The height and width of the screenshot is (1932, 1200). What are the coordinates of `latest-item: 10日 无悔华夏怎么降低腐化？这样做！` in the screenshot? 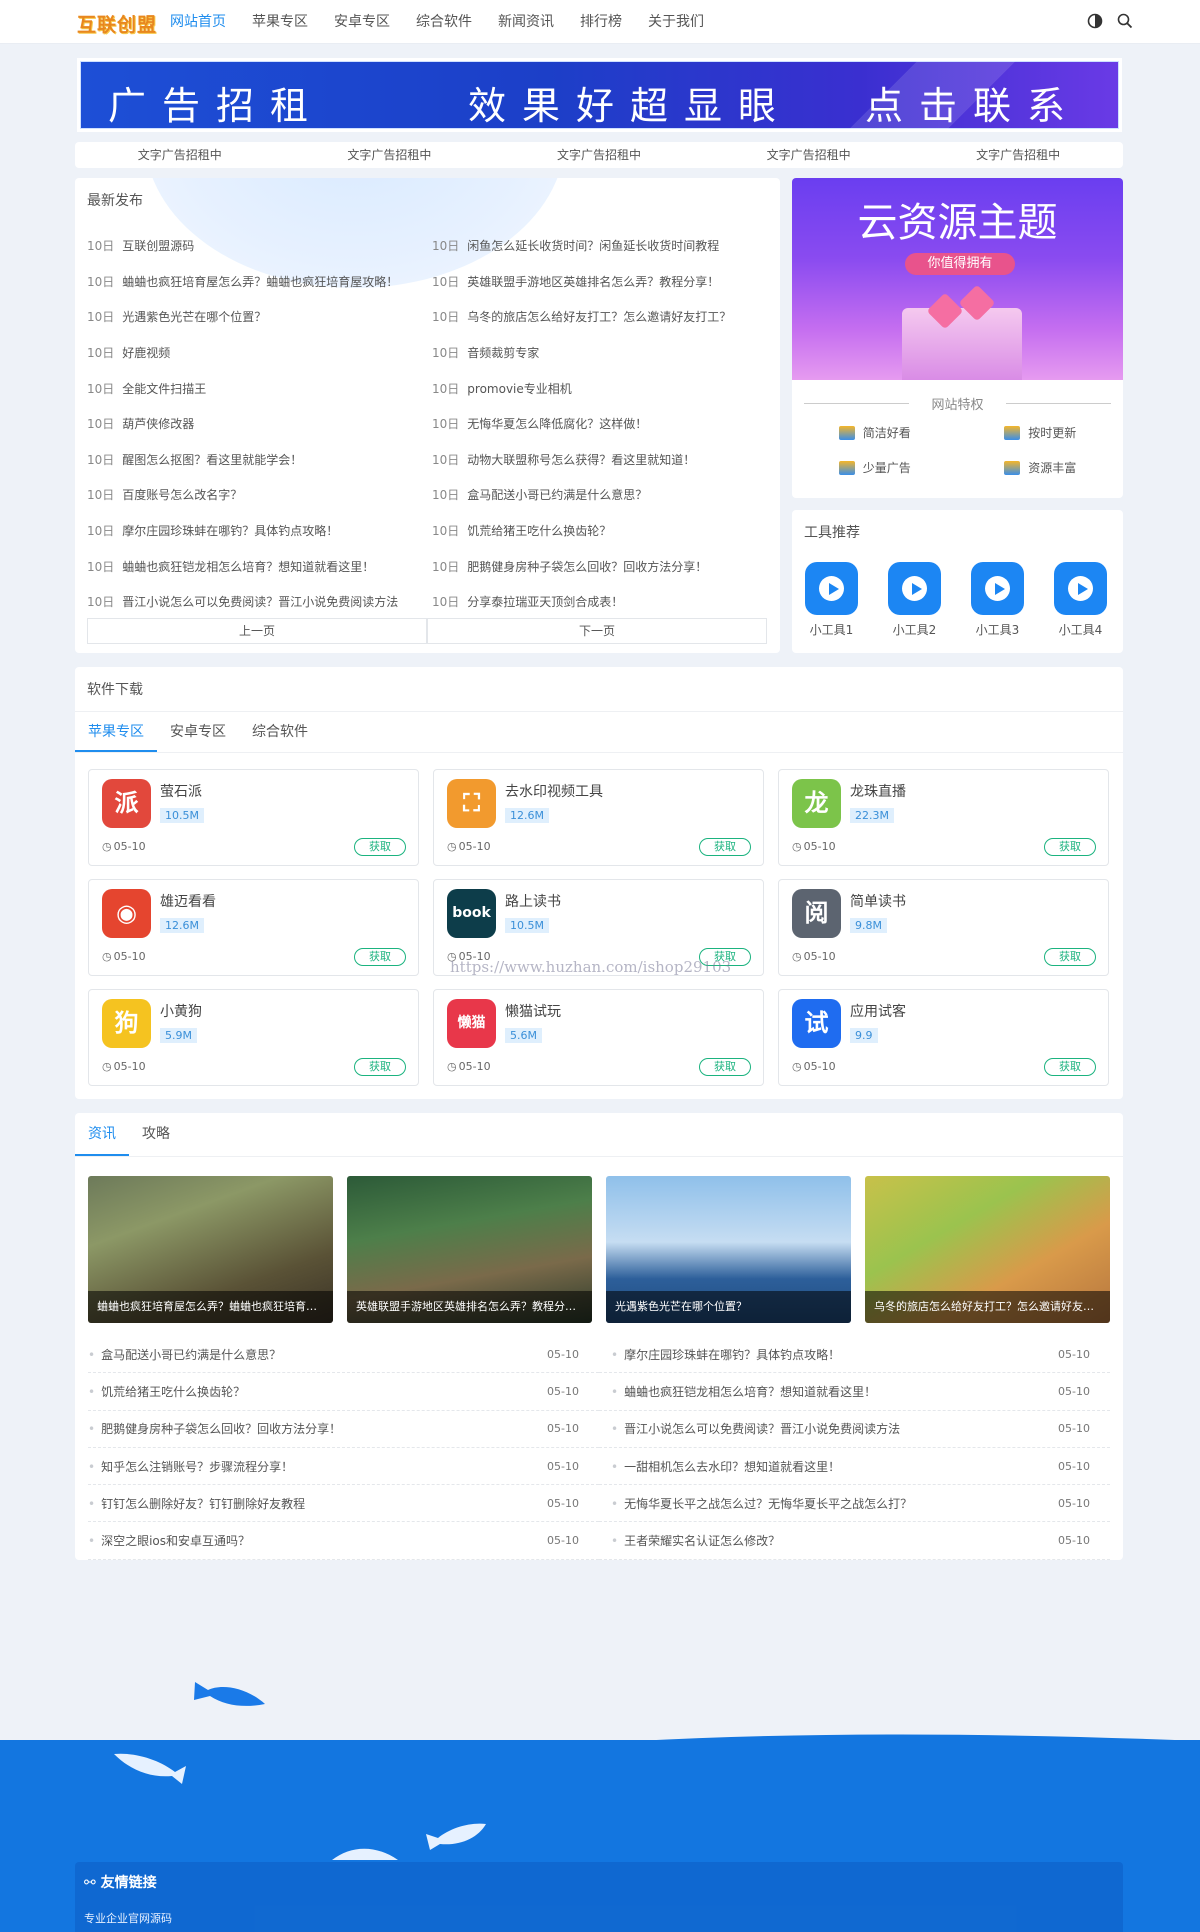 It's located at (604, 423).